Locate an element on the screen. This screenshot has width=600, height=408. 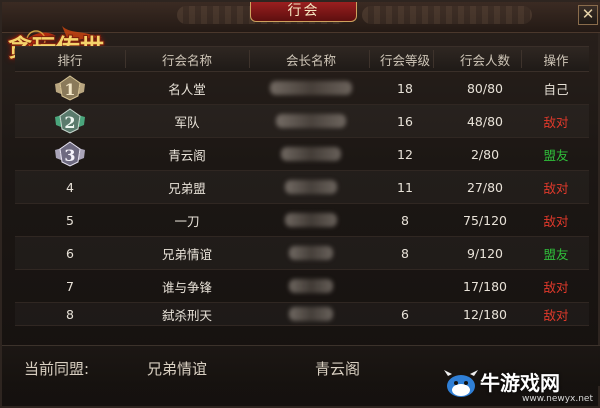
guild-members: 75/120 is located at coordinates (485, 220).